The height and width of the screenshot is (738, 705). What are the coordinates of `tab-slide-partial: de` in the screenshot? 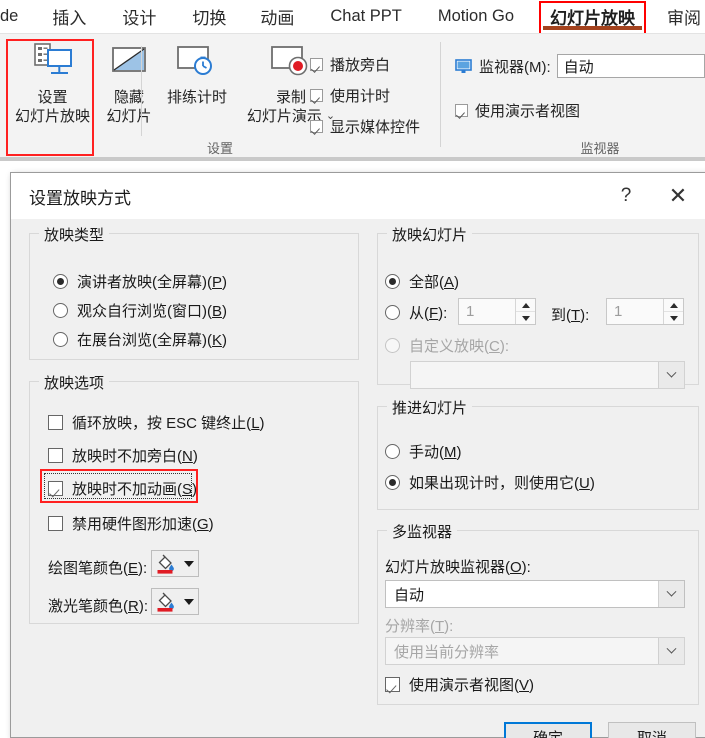 It's located at (14, 16).